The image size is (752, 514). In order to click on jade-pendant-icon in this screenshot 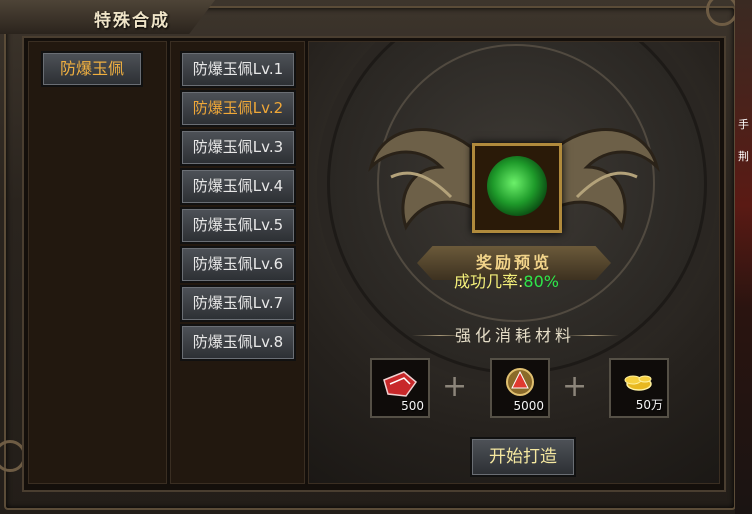, I will do `click(517, 186)`.